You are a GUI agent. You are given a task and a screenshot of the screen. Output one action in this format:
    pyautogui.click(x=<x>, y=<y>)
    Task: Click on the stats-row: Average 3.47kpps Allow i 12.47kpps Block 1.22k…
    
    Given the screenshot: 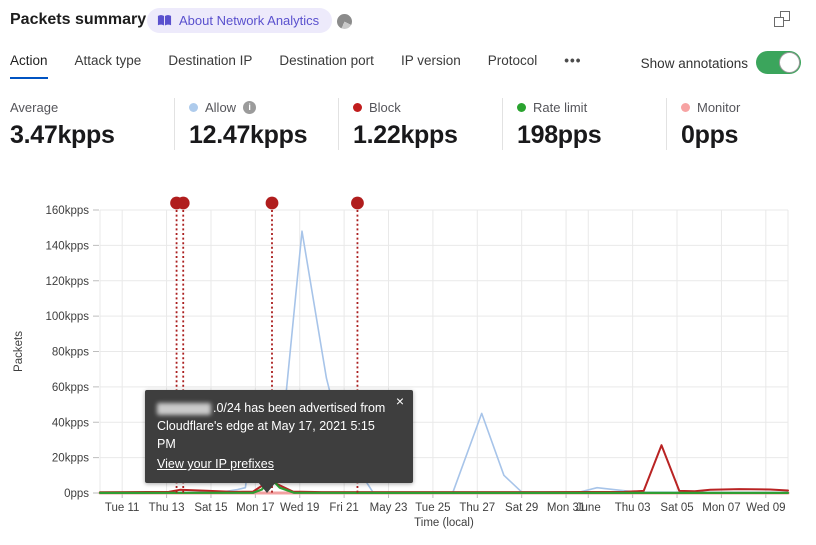 What is the action you would take?
    pyautogui.click(x=413, y=124)
    